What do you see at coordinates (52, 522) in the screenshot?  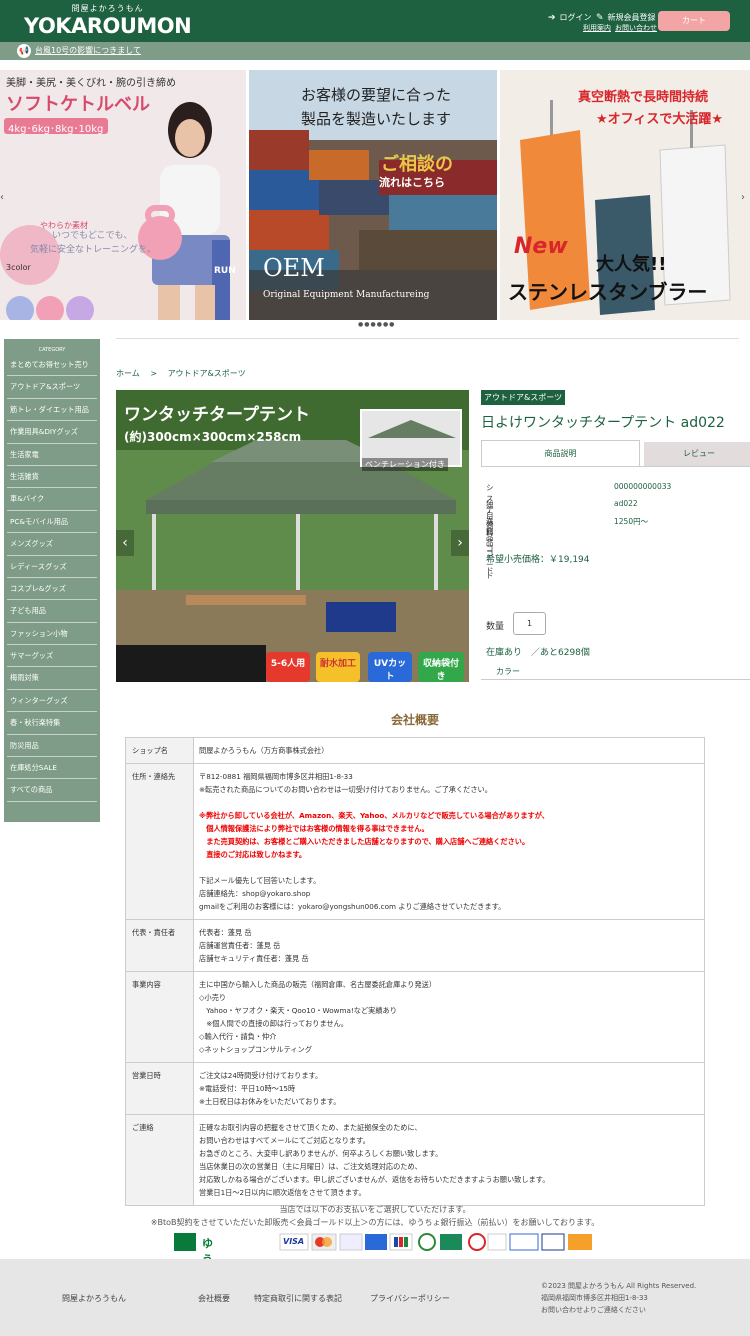 I see `sidebar-item: PC&モバイル用品` at bounding box center [52, 522].